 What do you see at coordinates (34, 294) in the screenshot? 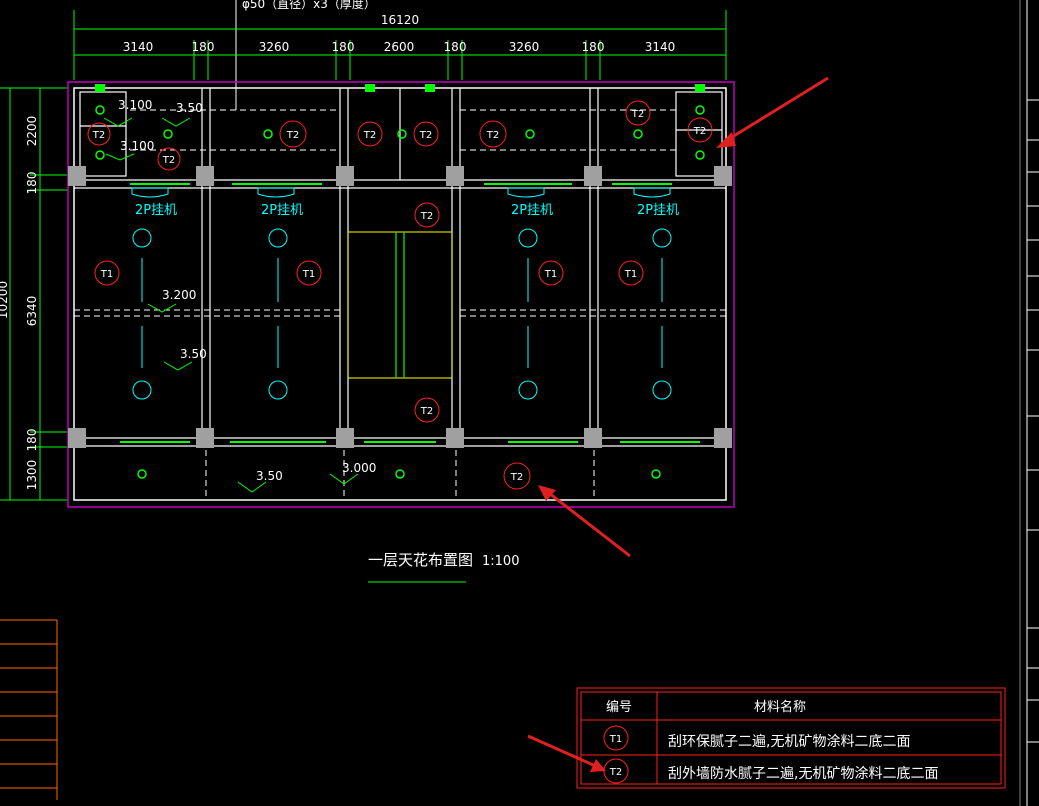
I see `left-dimensions: 2200 180 6340 180 1300 10200` at bounding box center [34, 294].